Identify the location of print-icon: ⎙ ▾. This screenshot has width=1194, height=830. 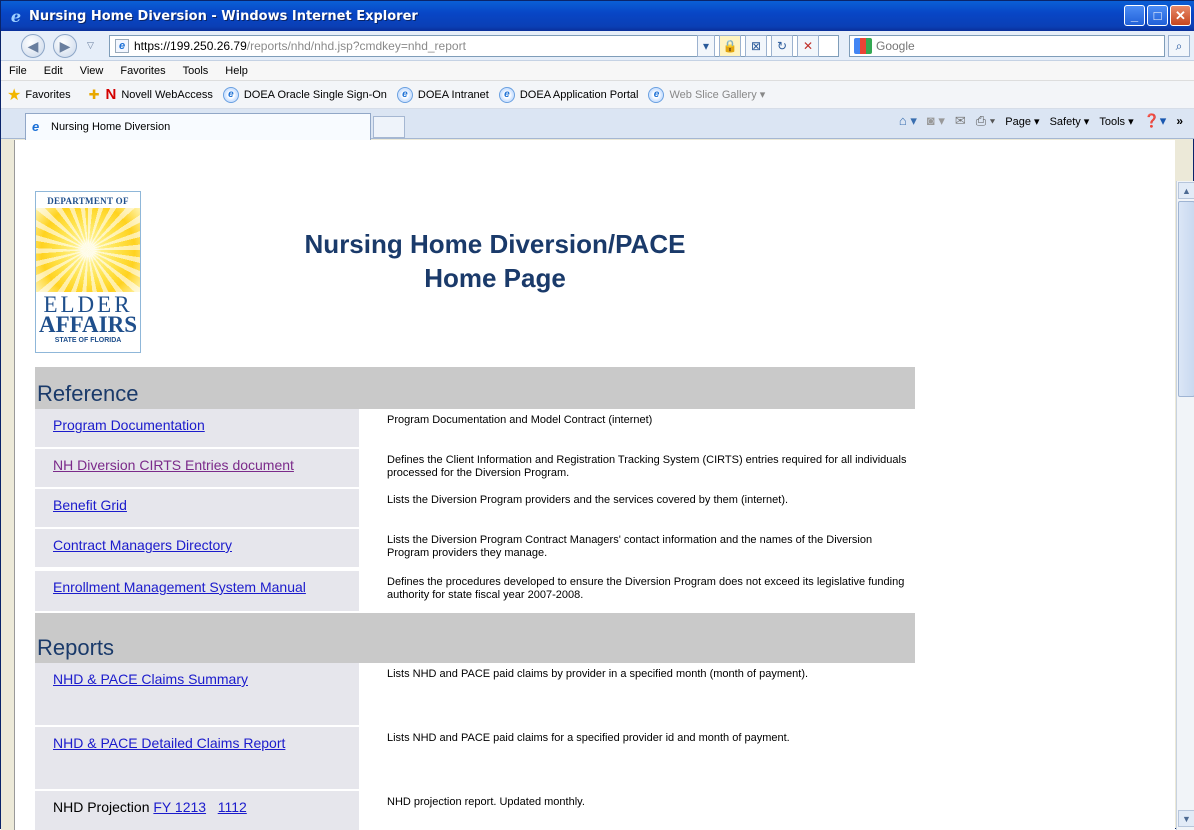
(985, 121).